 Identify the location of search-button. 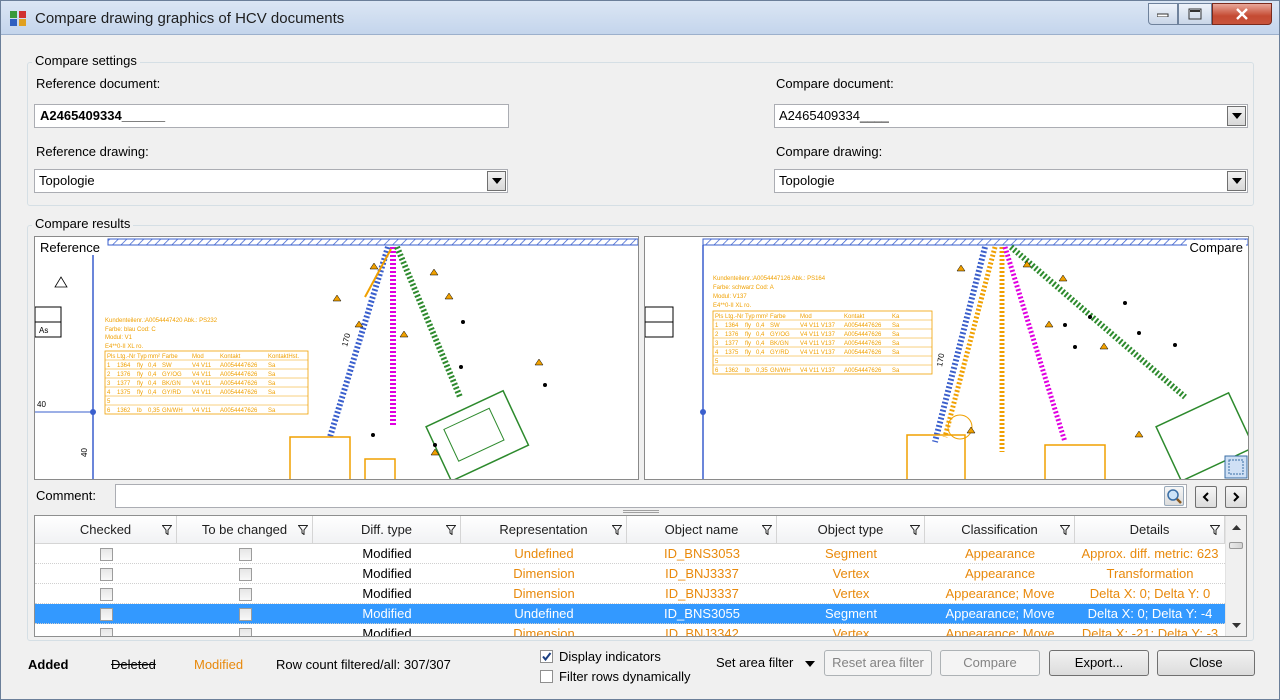
(1174, 496).